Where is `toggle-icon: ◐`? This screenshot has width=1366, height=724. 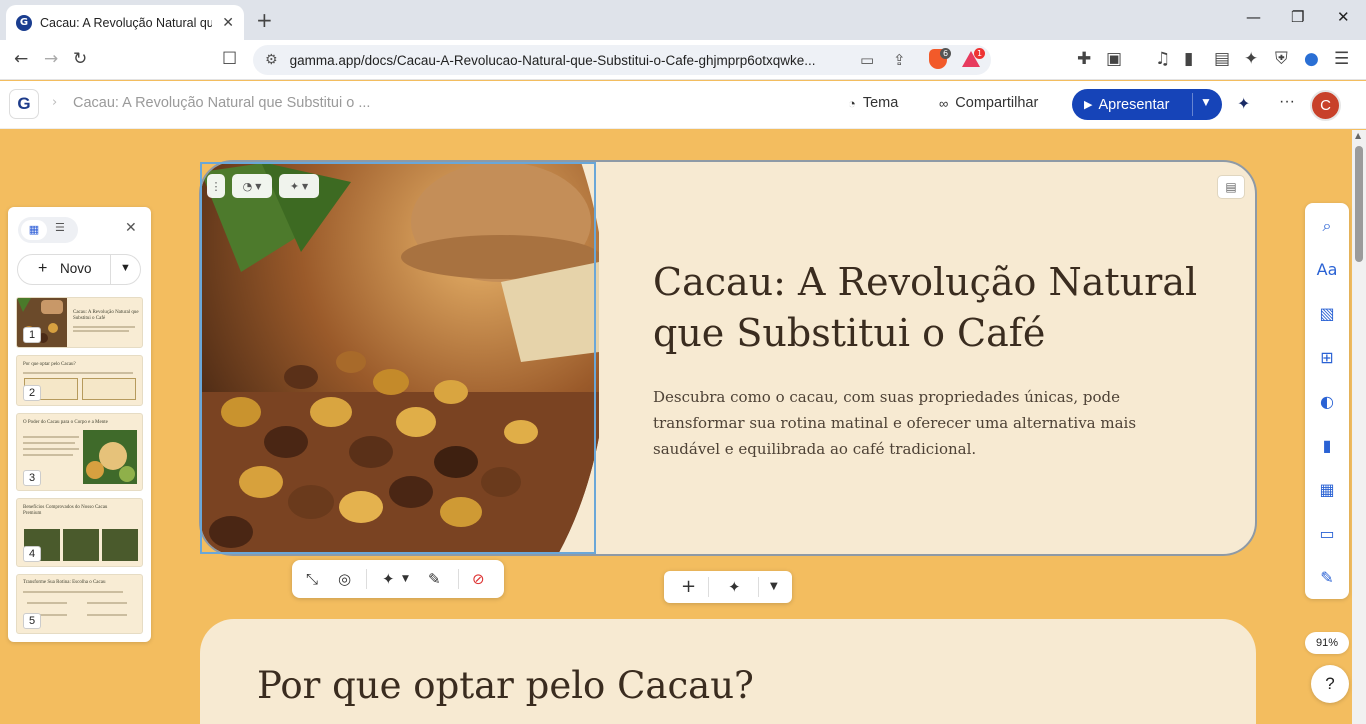 toggle-icon: ◐ is located at coordinates (1327, 402).